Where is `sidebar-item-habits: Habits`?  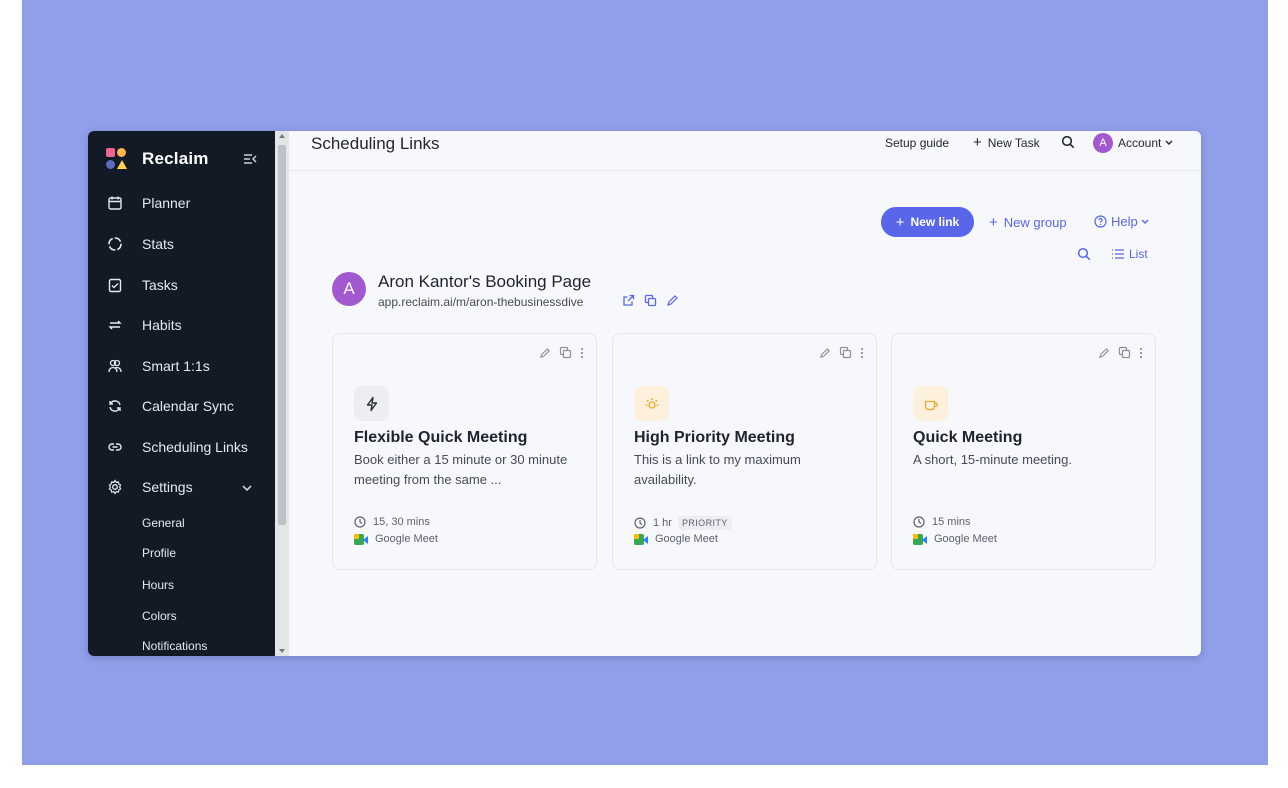 sidebar-item-habits: Habits is located at coordinates (144, 325).